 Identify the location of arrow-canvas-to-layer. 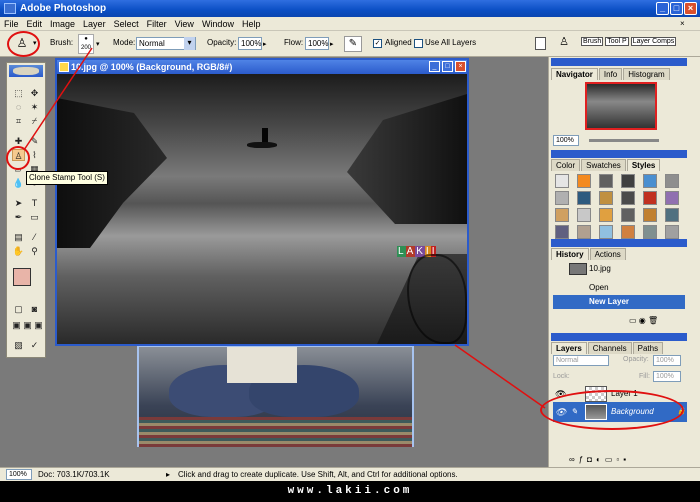
(500, 376).